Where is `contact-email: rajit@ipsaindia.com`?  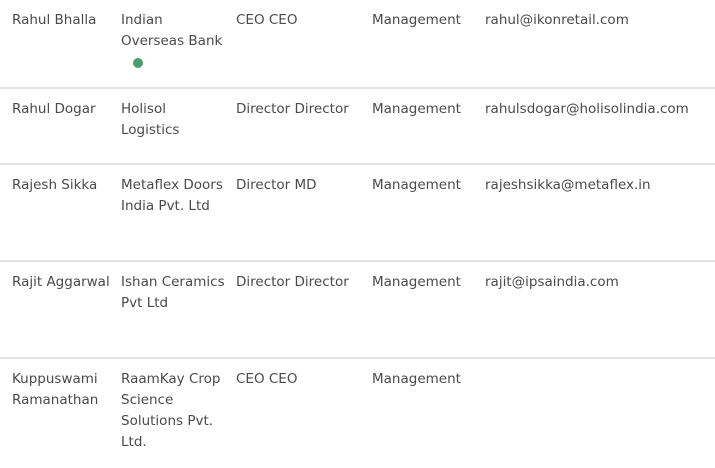 contact-email: rajit@ipsaindia.com is located at coordinates (552, 282).